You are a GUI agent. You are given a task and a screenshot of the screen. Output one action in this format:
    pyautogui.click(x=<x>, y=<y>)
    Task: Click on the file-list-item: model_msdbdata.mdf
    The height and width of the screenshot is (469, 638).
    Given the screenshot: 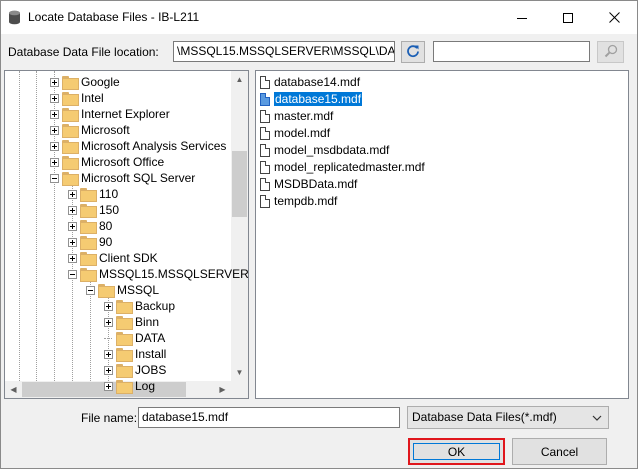 What is the action you would take?
    pyautogui.click(x=324, y=150)
    